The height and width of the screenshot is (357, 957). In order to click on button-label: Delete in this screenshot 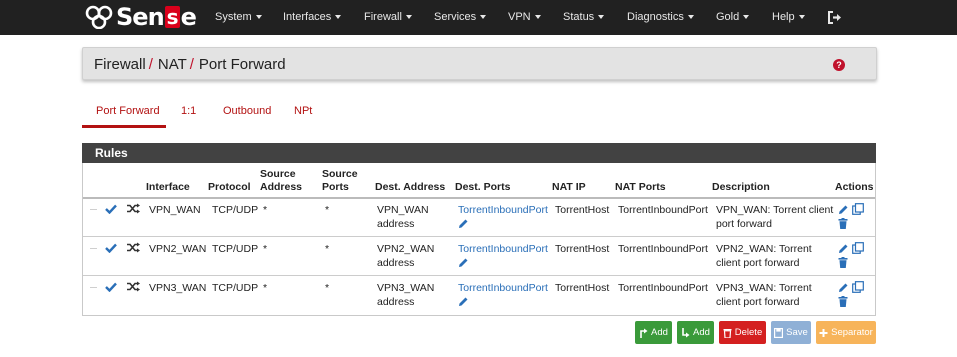, I will do `click(748, 332)`.